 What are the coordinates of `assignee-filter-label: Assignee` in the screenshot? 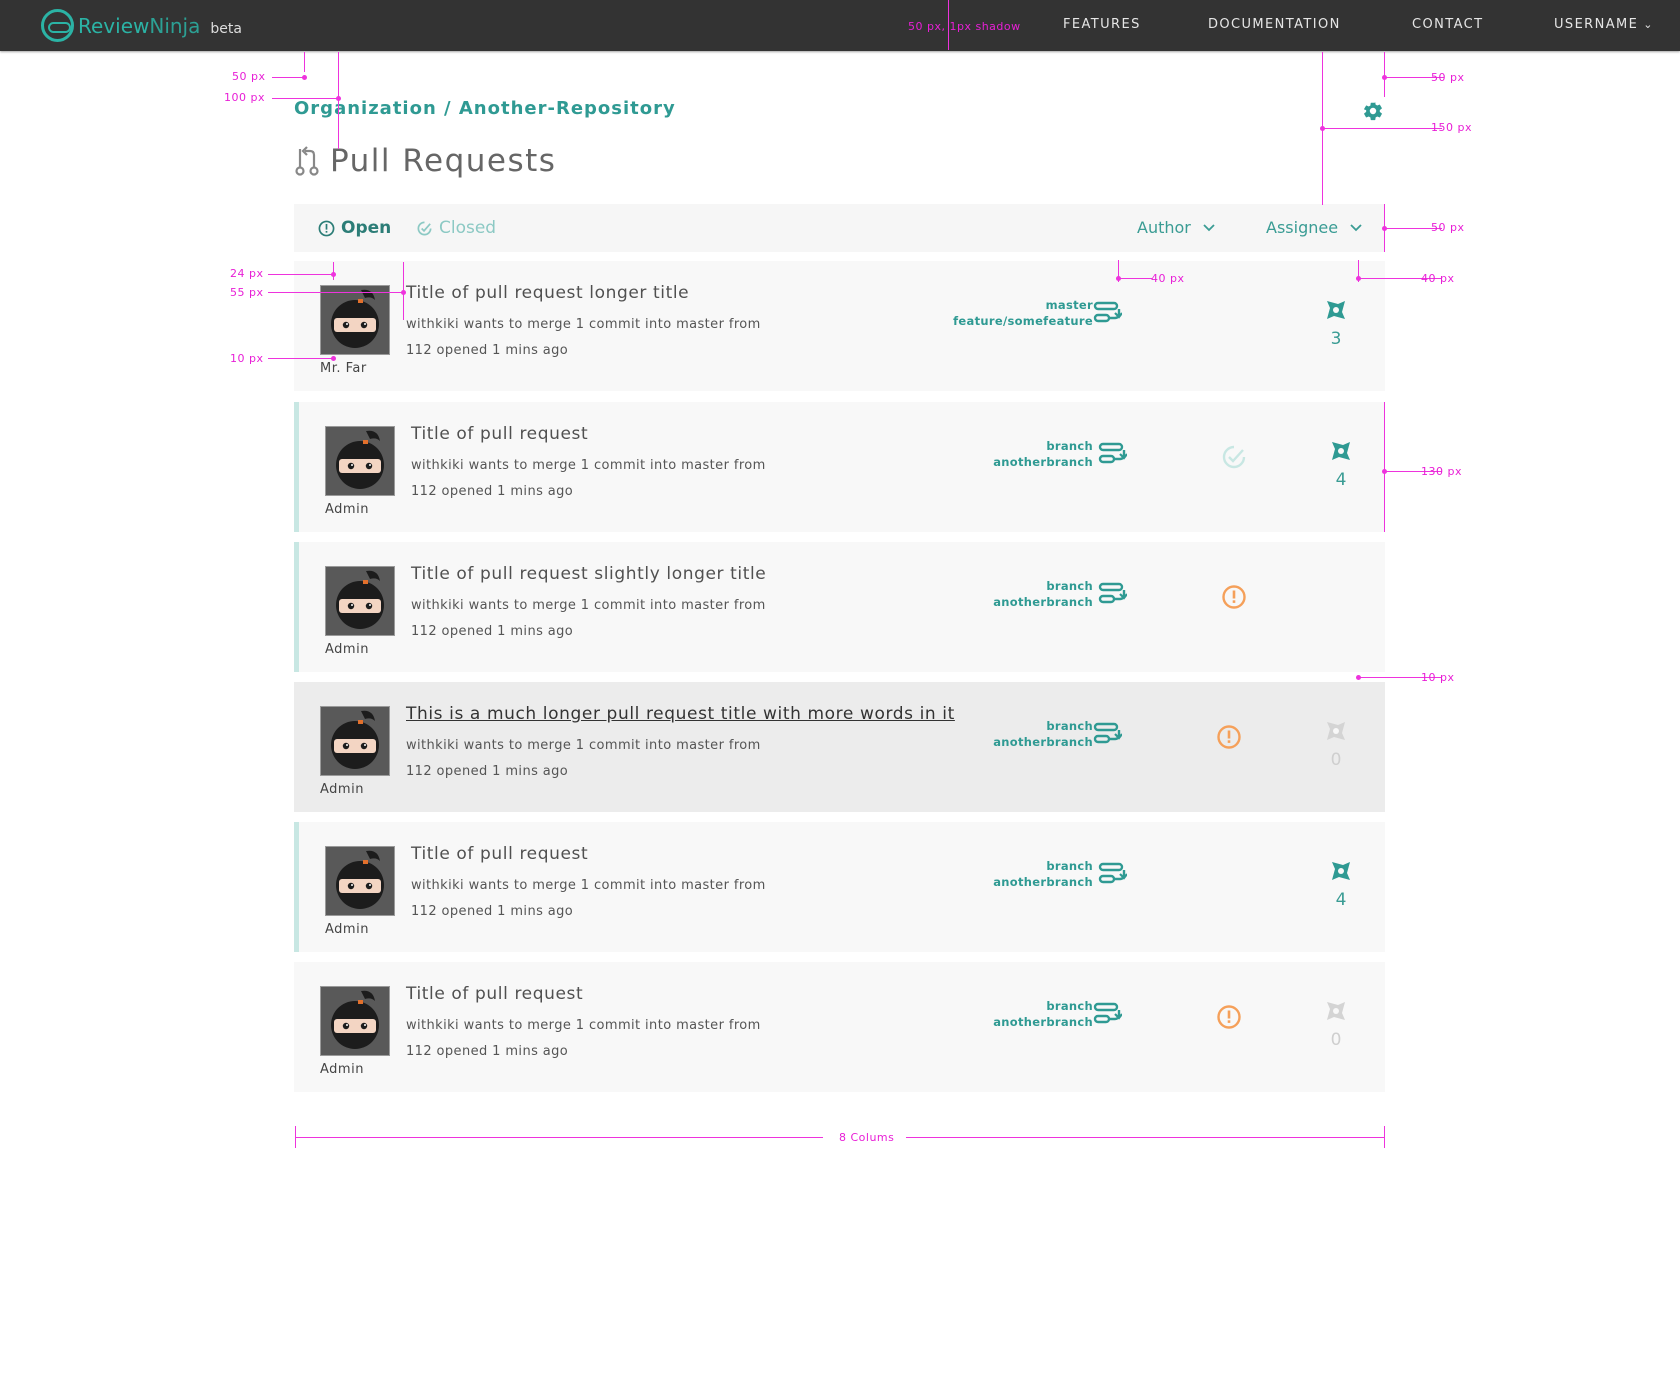 It's located at (1302, 227).